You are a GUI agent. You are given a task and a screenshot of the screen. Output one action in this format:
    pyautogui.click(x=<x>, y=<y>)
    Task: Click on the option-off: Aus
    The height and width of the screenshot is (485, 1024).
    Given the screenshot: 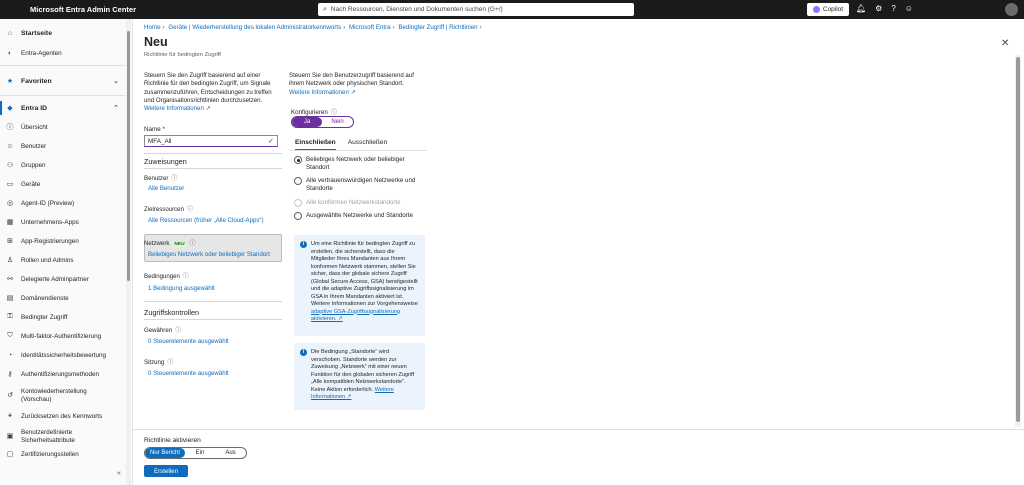 What is the action you would take?
    pyautogui.click(x=230, y=453)
    